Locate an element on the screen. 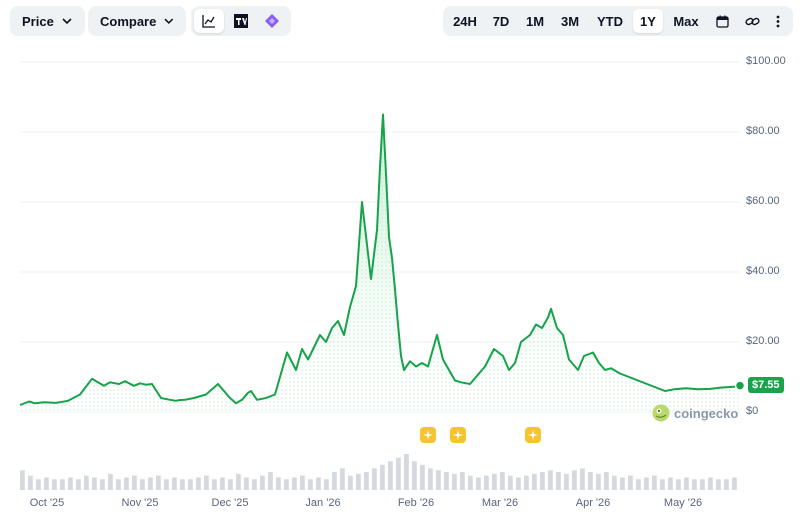  y-tick-label: $60.00 is located at coordinates (763, 201).